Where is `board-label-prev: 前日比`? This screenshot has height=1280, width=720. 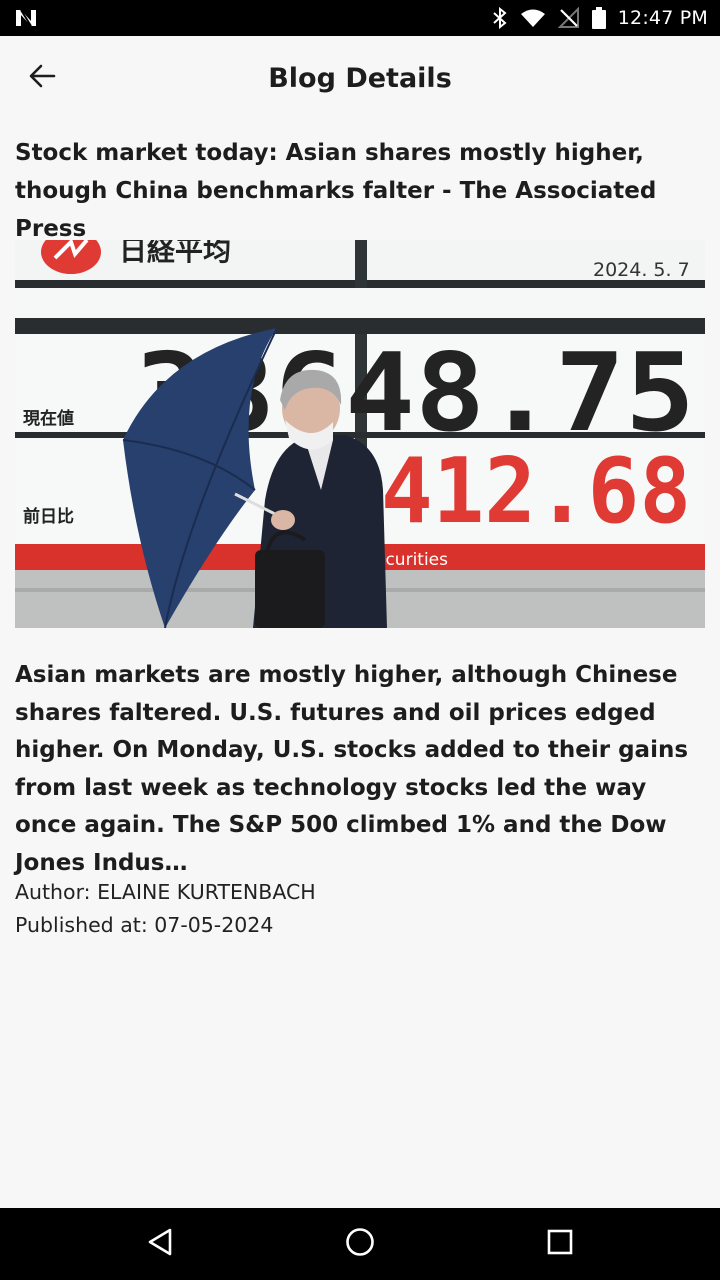
board-label-prev: 前日比 is located at coordinates (48, 516).